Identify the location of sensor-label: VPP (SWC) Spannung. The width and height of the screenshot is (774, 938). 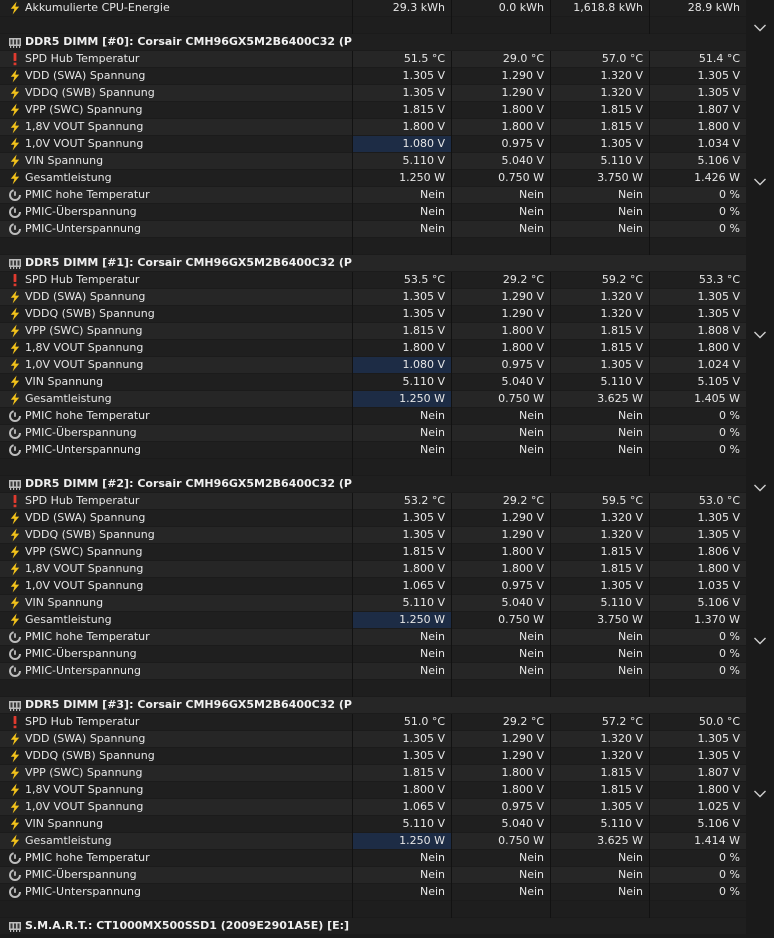
(84, 551).